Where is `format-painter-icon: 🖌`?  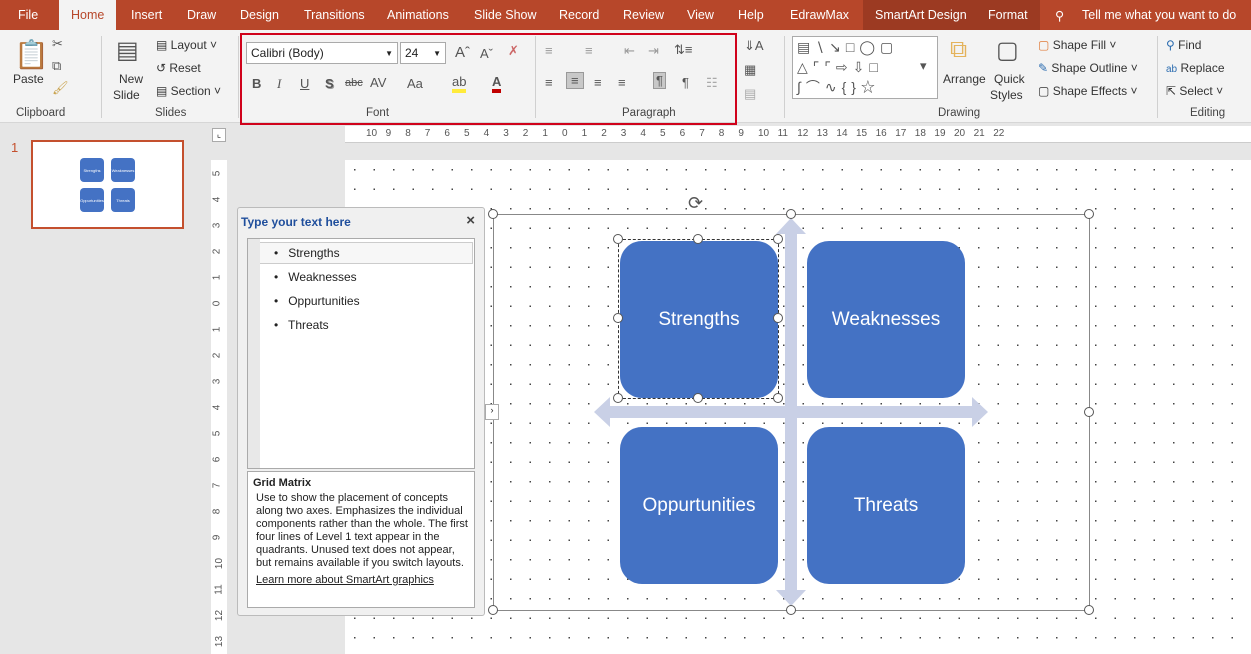 format-painter-icon: 🖌 is located at coordinates (60, 88).